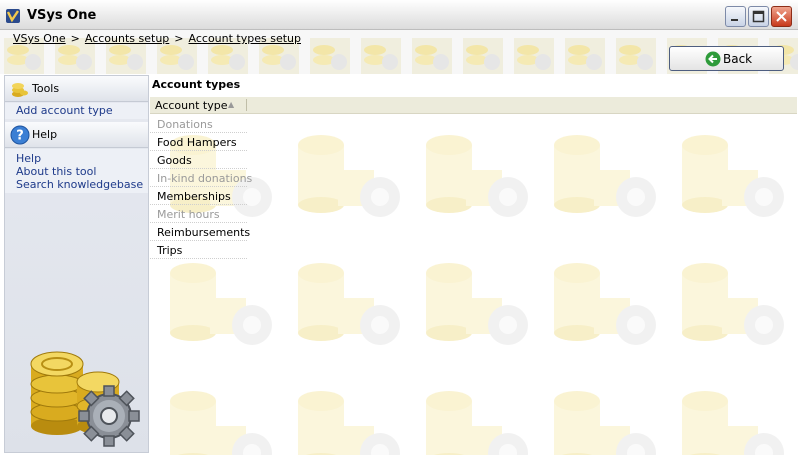 This screenshot has height=456, width=798. Describe the element at coordinates (473, 85) in the screenshot. I see `page-title: Account types` at that location.